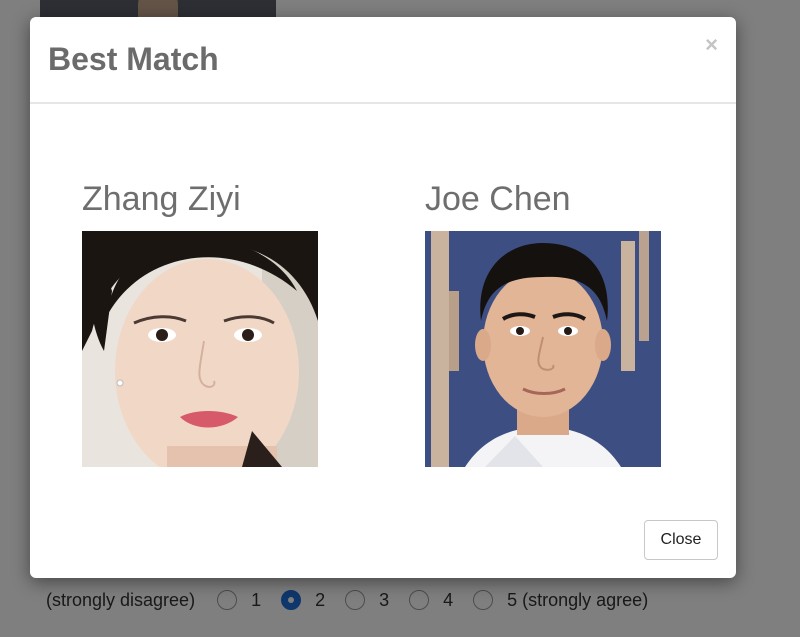  Describe the element at coordinates (681, 540) in the screenshot. I see `close-button: Close` at that location.